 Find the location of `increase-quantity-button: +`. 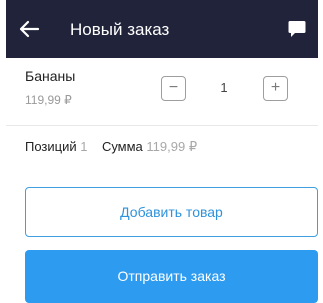

increase-quantity-button: + is located at coordinates (275, 88).